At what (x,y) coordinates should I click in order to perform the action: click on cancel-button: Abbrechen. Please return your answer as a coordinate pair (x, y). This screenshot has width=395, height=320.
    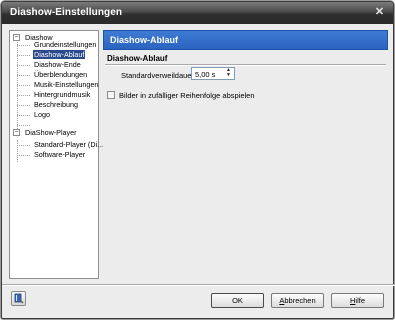
    Looking at the image, I should click on (297, 300).